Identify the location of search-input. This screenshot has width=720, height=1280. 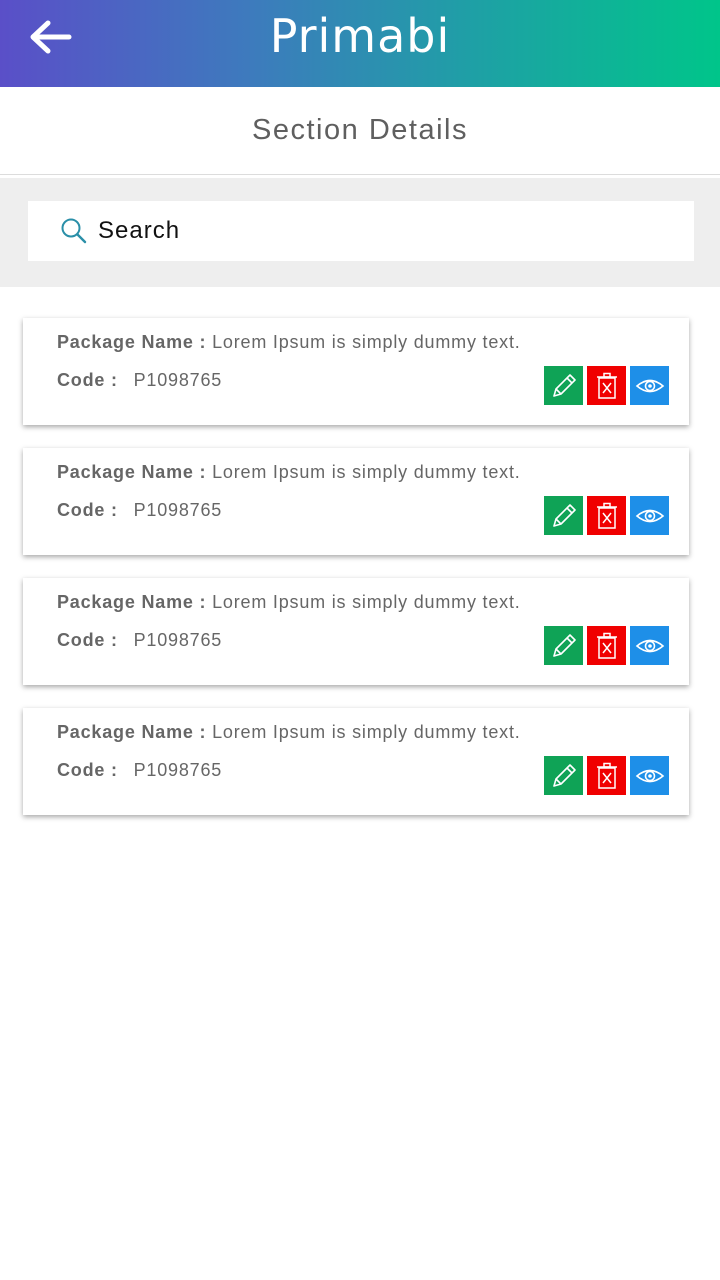
(388, 231).